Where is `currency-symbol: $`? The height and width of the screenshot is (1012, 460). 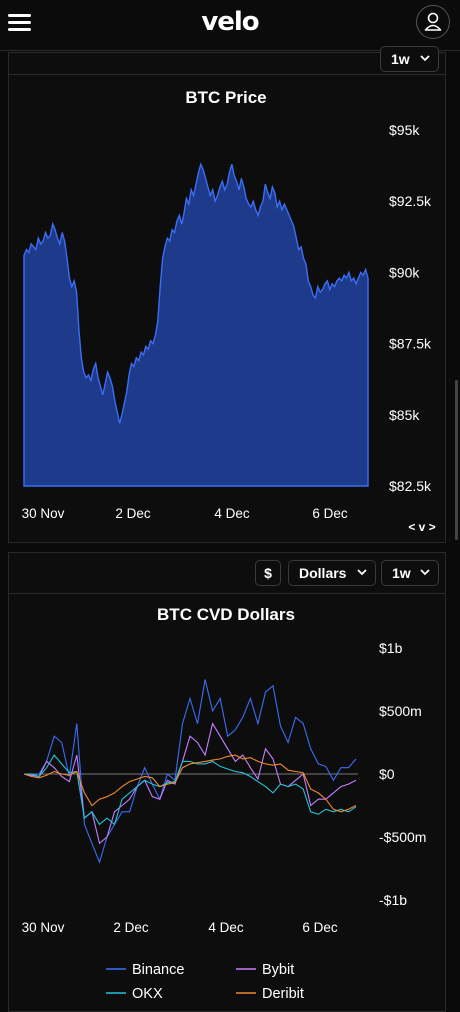 currency-symbol: $ is located at coordinates (268, 573).